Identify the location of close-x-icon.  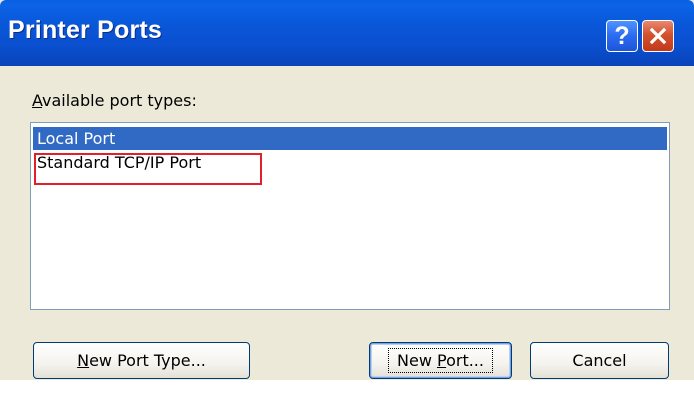
(658, 36).